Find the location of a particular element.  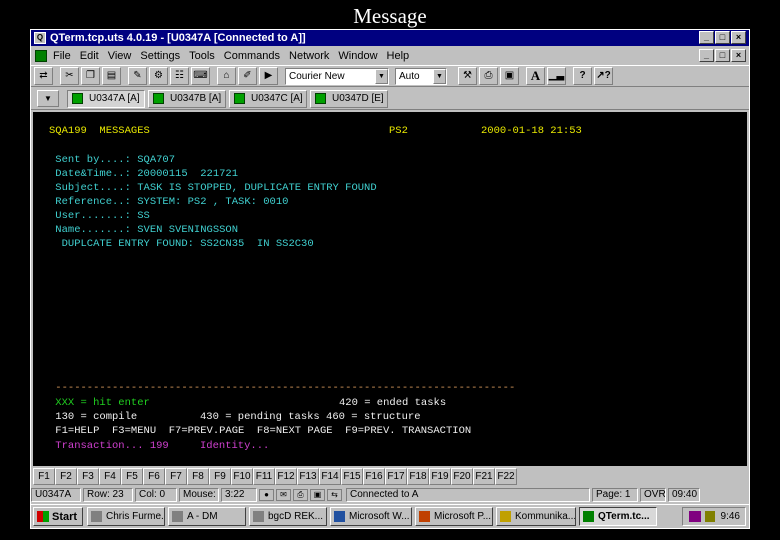

menu-network: Network is located at coordinates (309, 56).